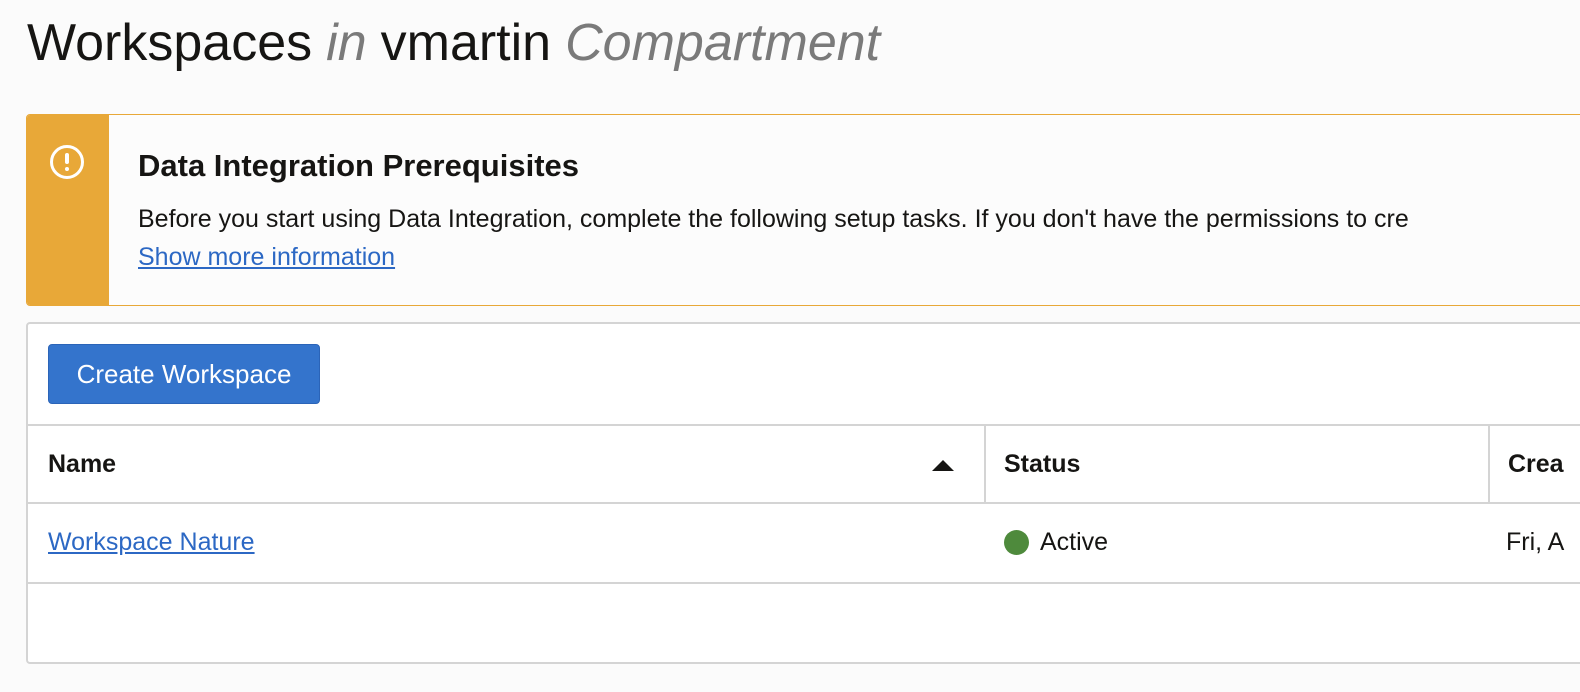 The height and width of the screenshot is (692, 1580). I want to click on table-header: Name Status Crea, so click(804, 464).